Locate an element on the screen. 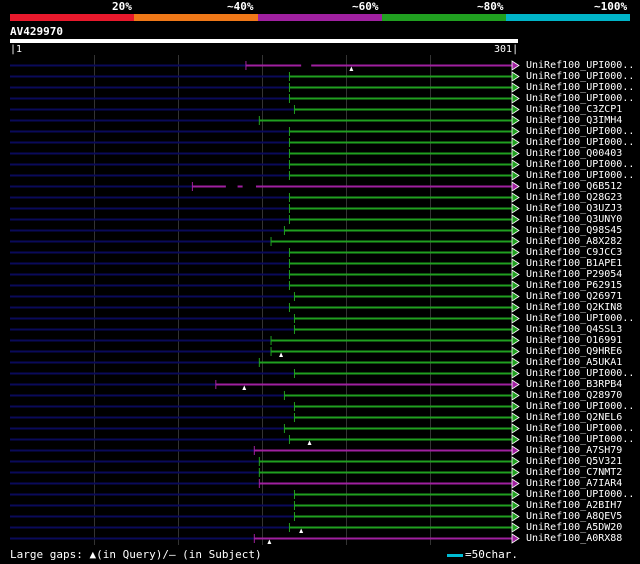 The width and height of the screenshot is (640, 564). hit-row: UniRef100_A8QEV5 is located at coordinates (320, 516).